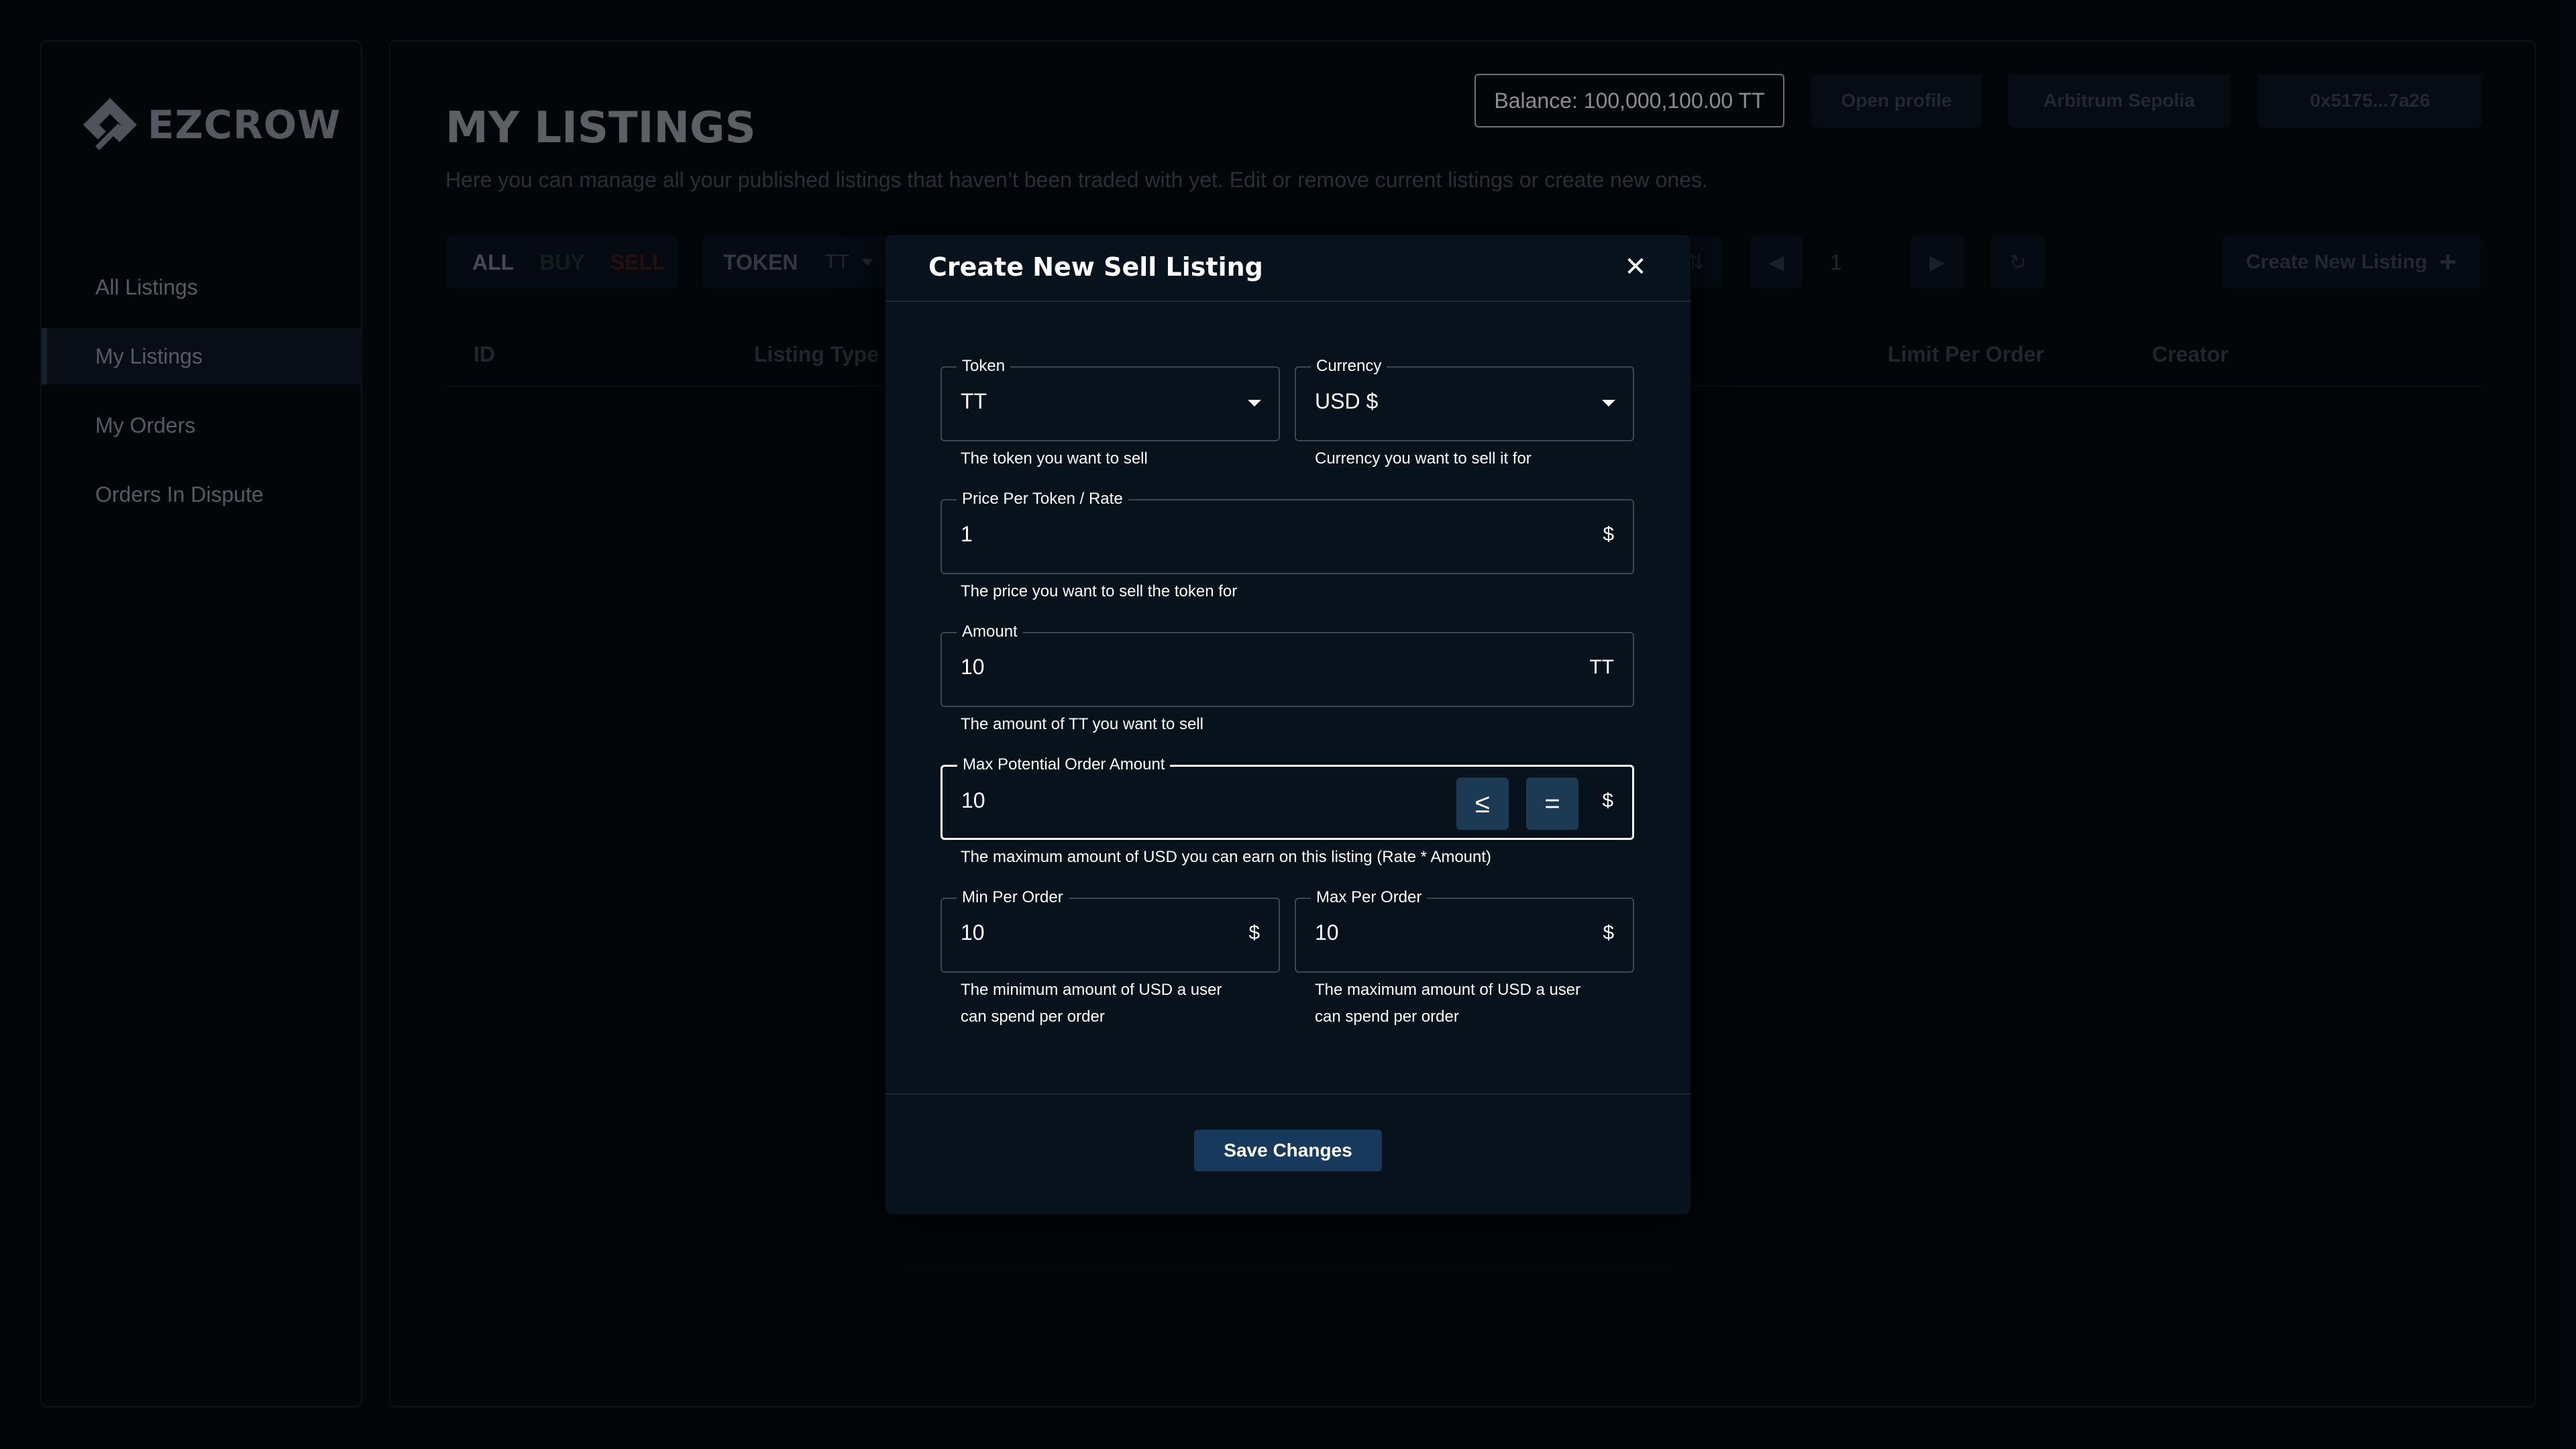 This screenshot has width=2576, height=1449. I want to click on currency-helper-text: Currency you want to sell it for, so click(1423, 458).